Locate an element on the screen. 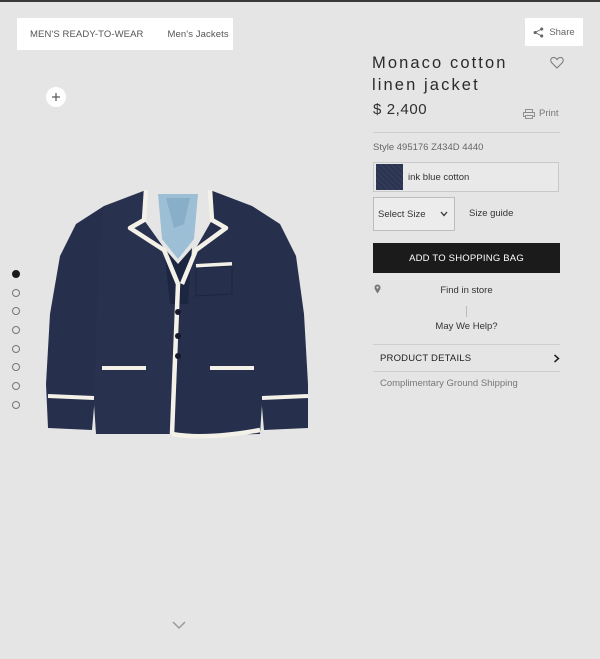 The width and height of the screenshot is (600, 659). zoom-button is located at coordinates (56, 97).